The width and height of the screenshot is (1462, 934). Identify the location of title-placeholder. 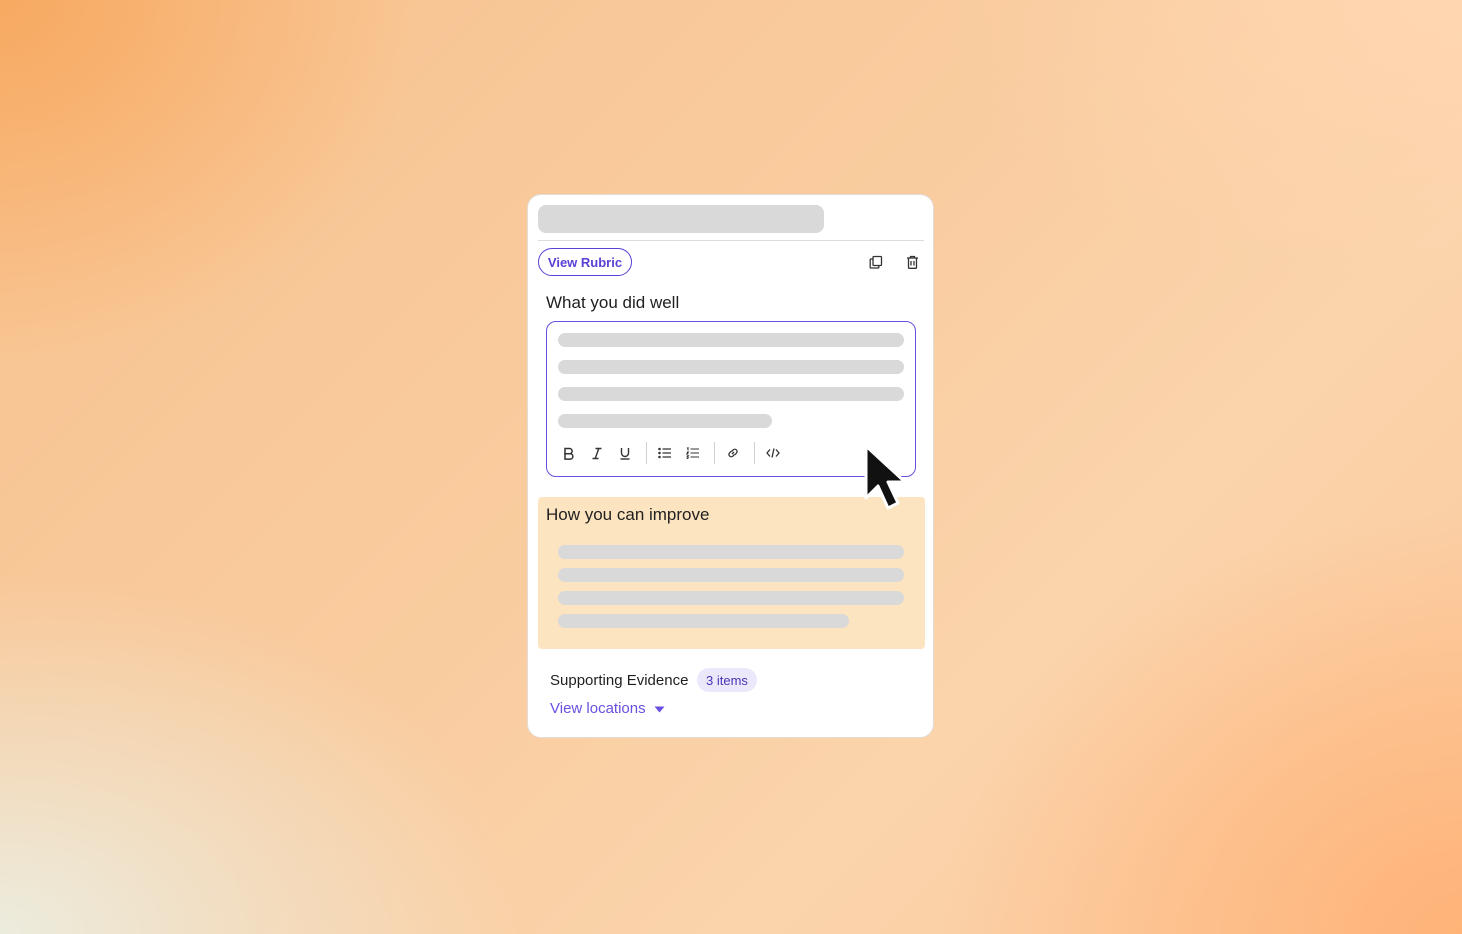
(681, 219).